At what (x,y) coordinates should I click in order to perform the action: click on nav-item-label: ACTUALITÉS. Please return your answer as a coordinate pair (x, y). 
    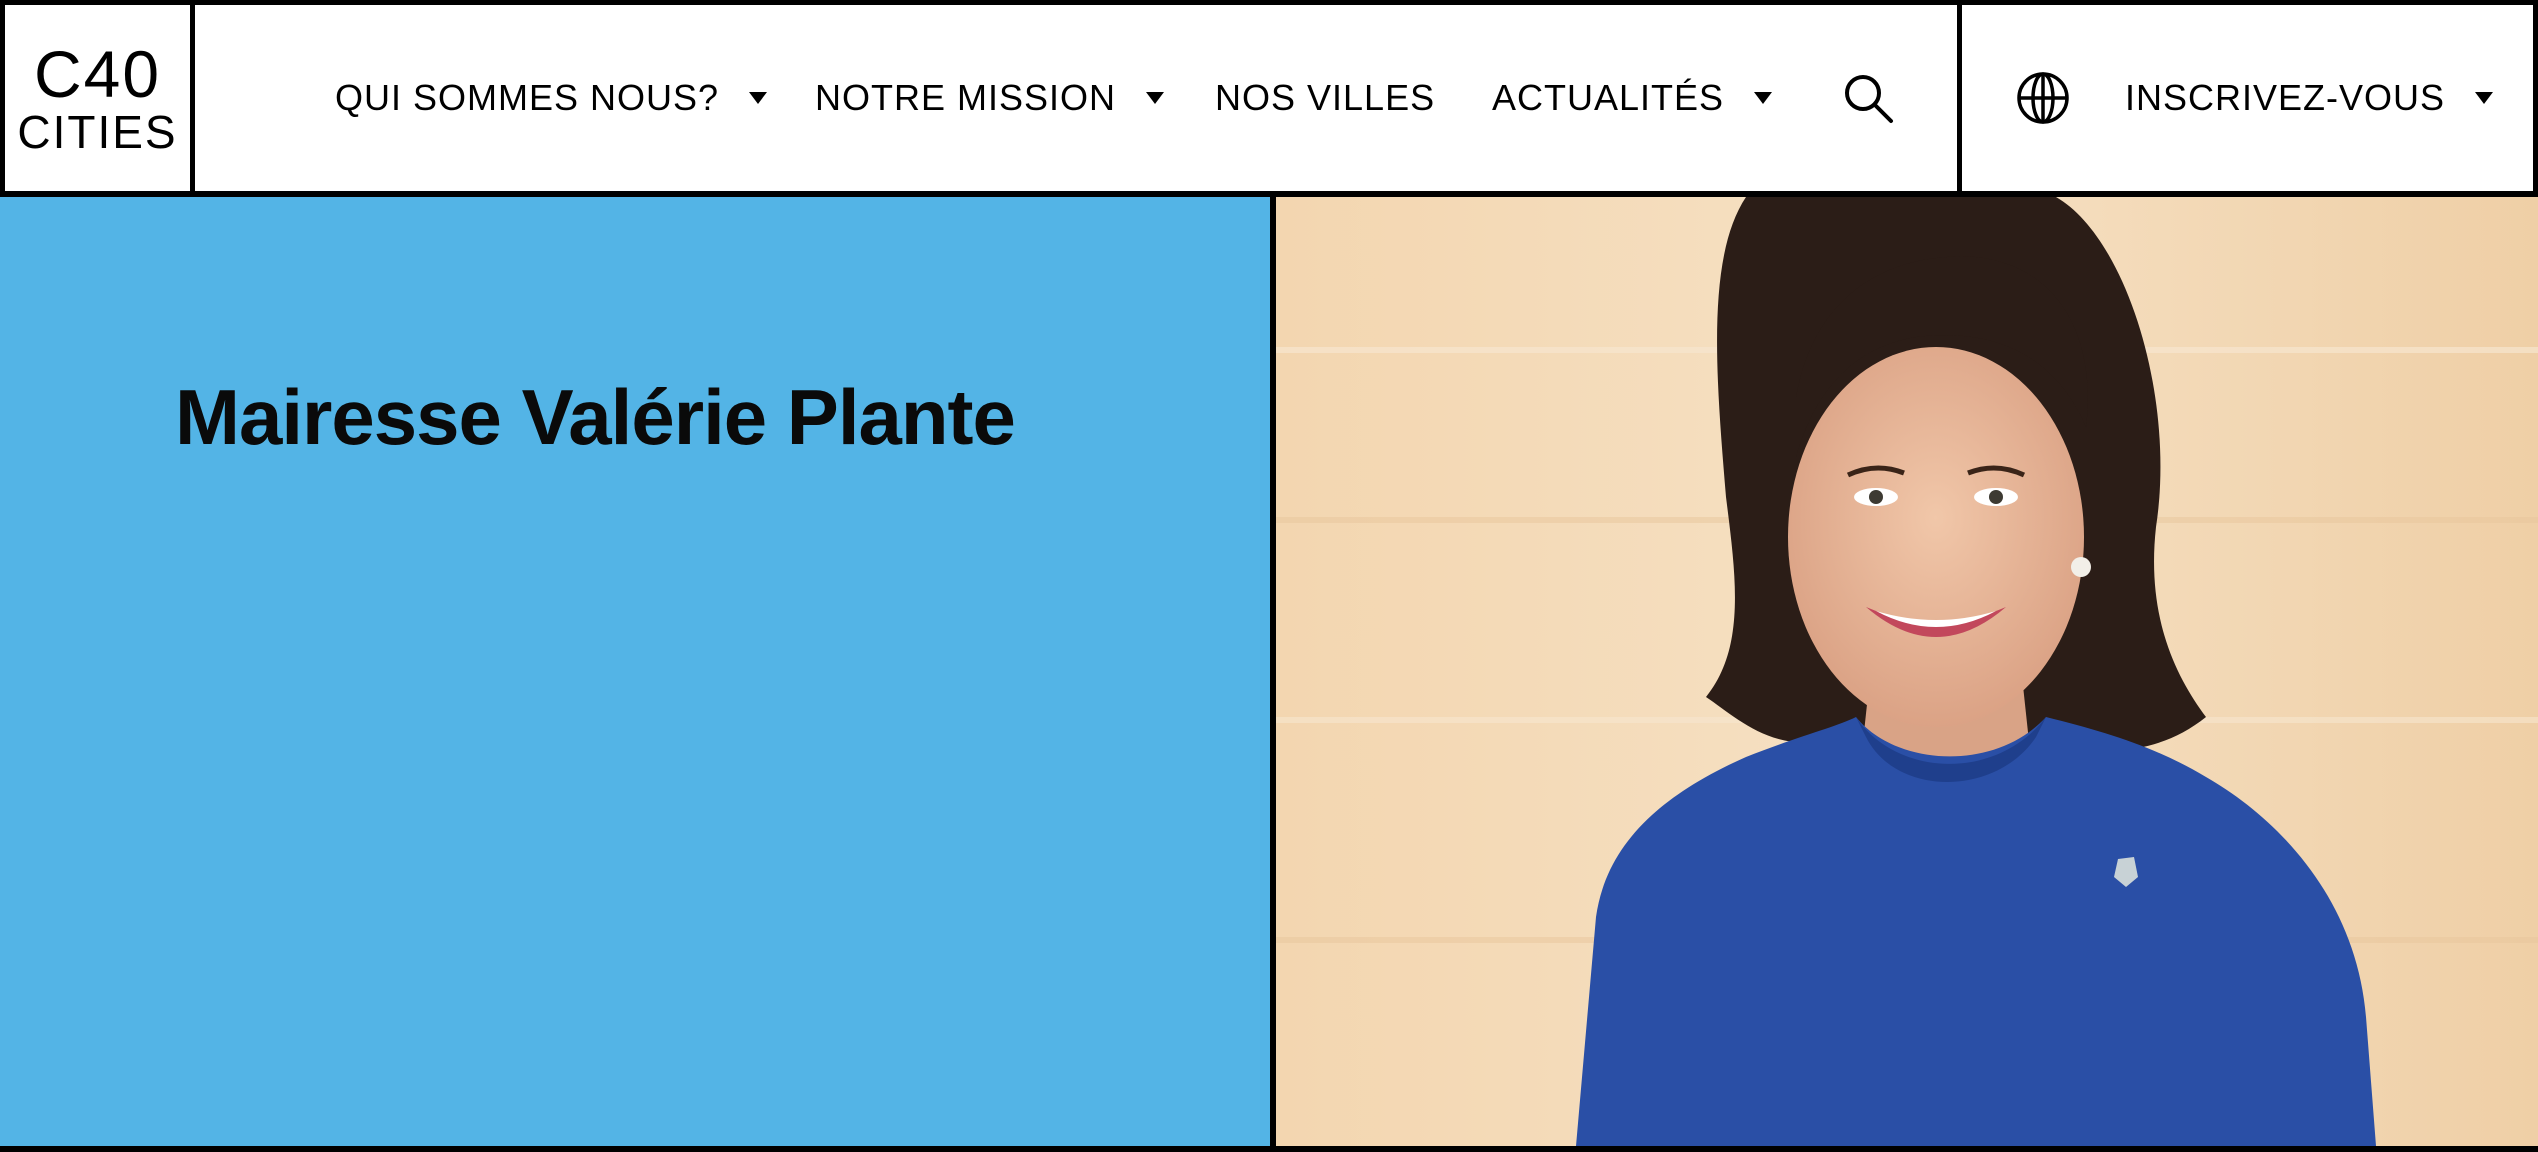
    Looking at the image, I should click on (1608, 97).